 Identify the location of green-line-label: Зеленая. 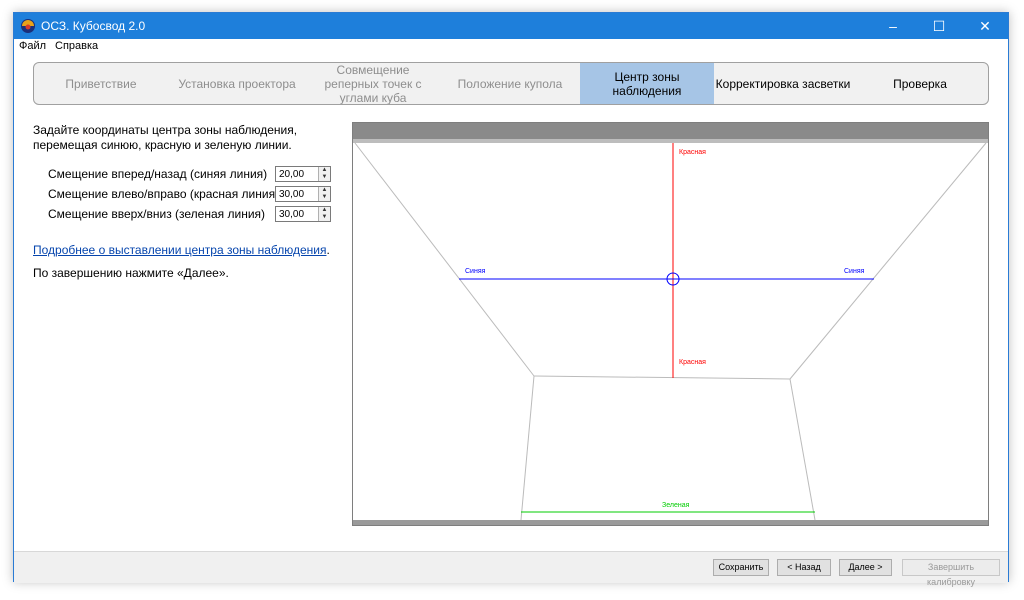
(676, 505).